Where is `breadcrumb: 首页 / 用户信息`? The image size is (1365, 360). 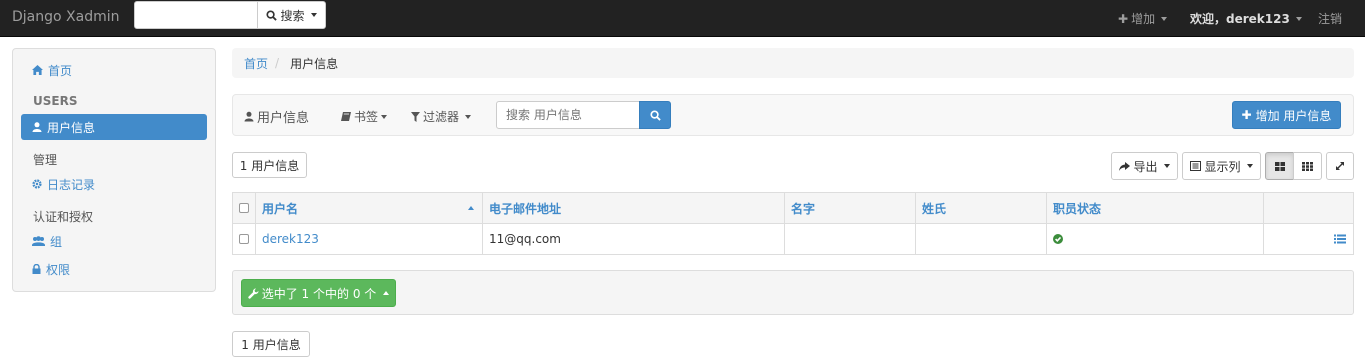
breadcrumb: 首页 / 用户信息 is located at coordinates (793, 63).